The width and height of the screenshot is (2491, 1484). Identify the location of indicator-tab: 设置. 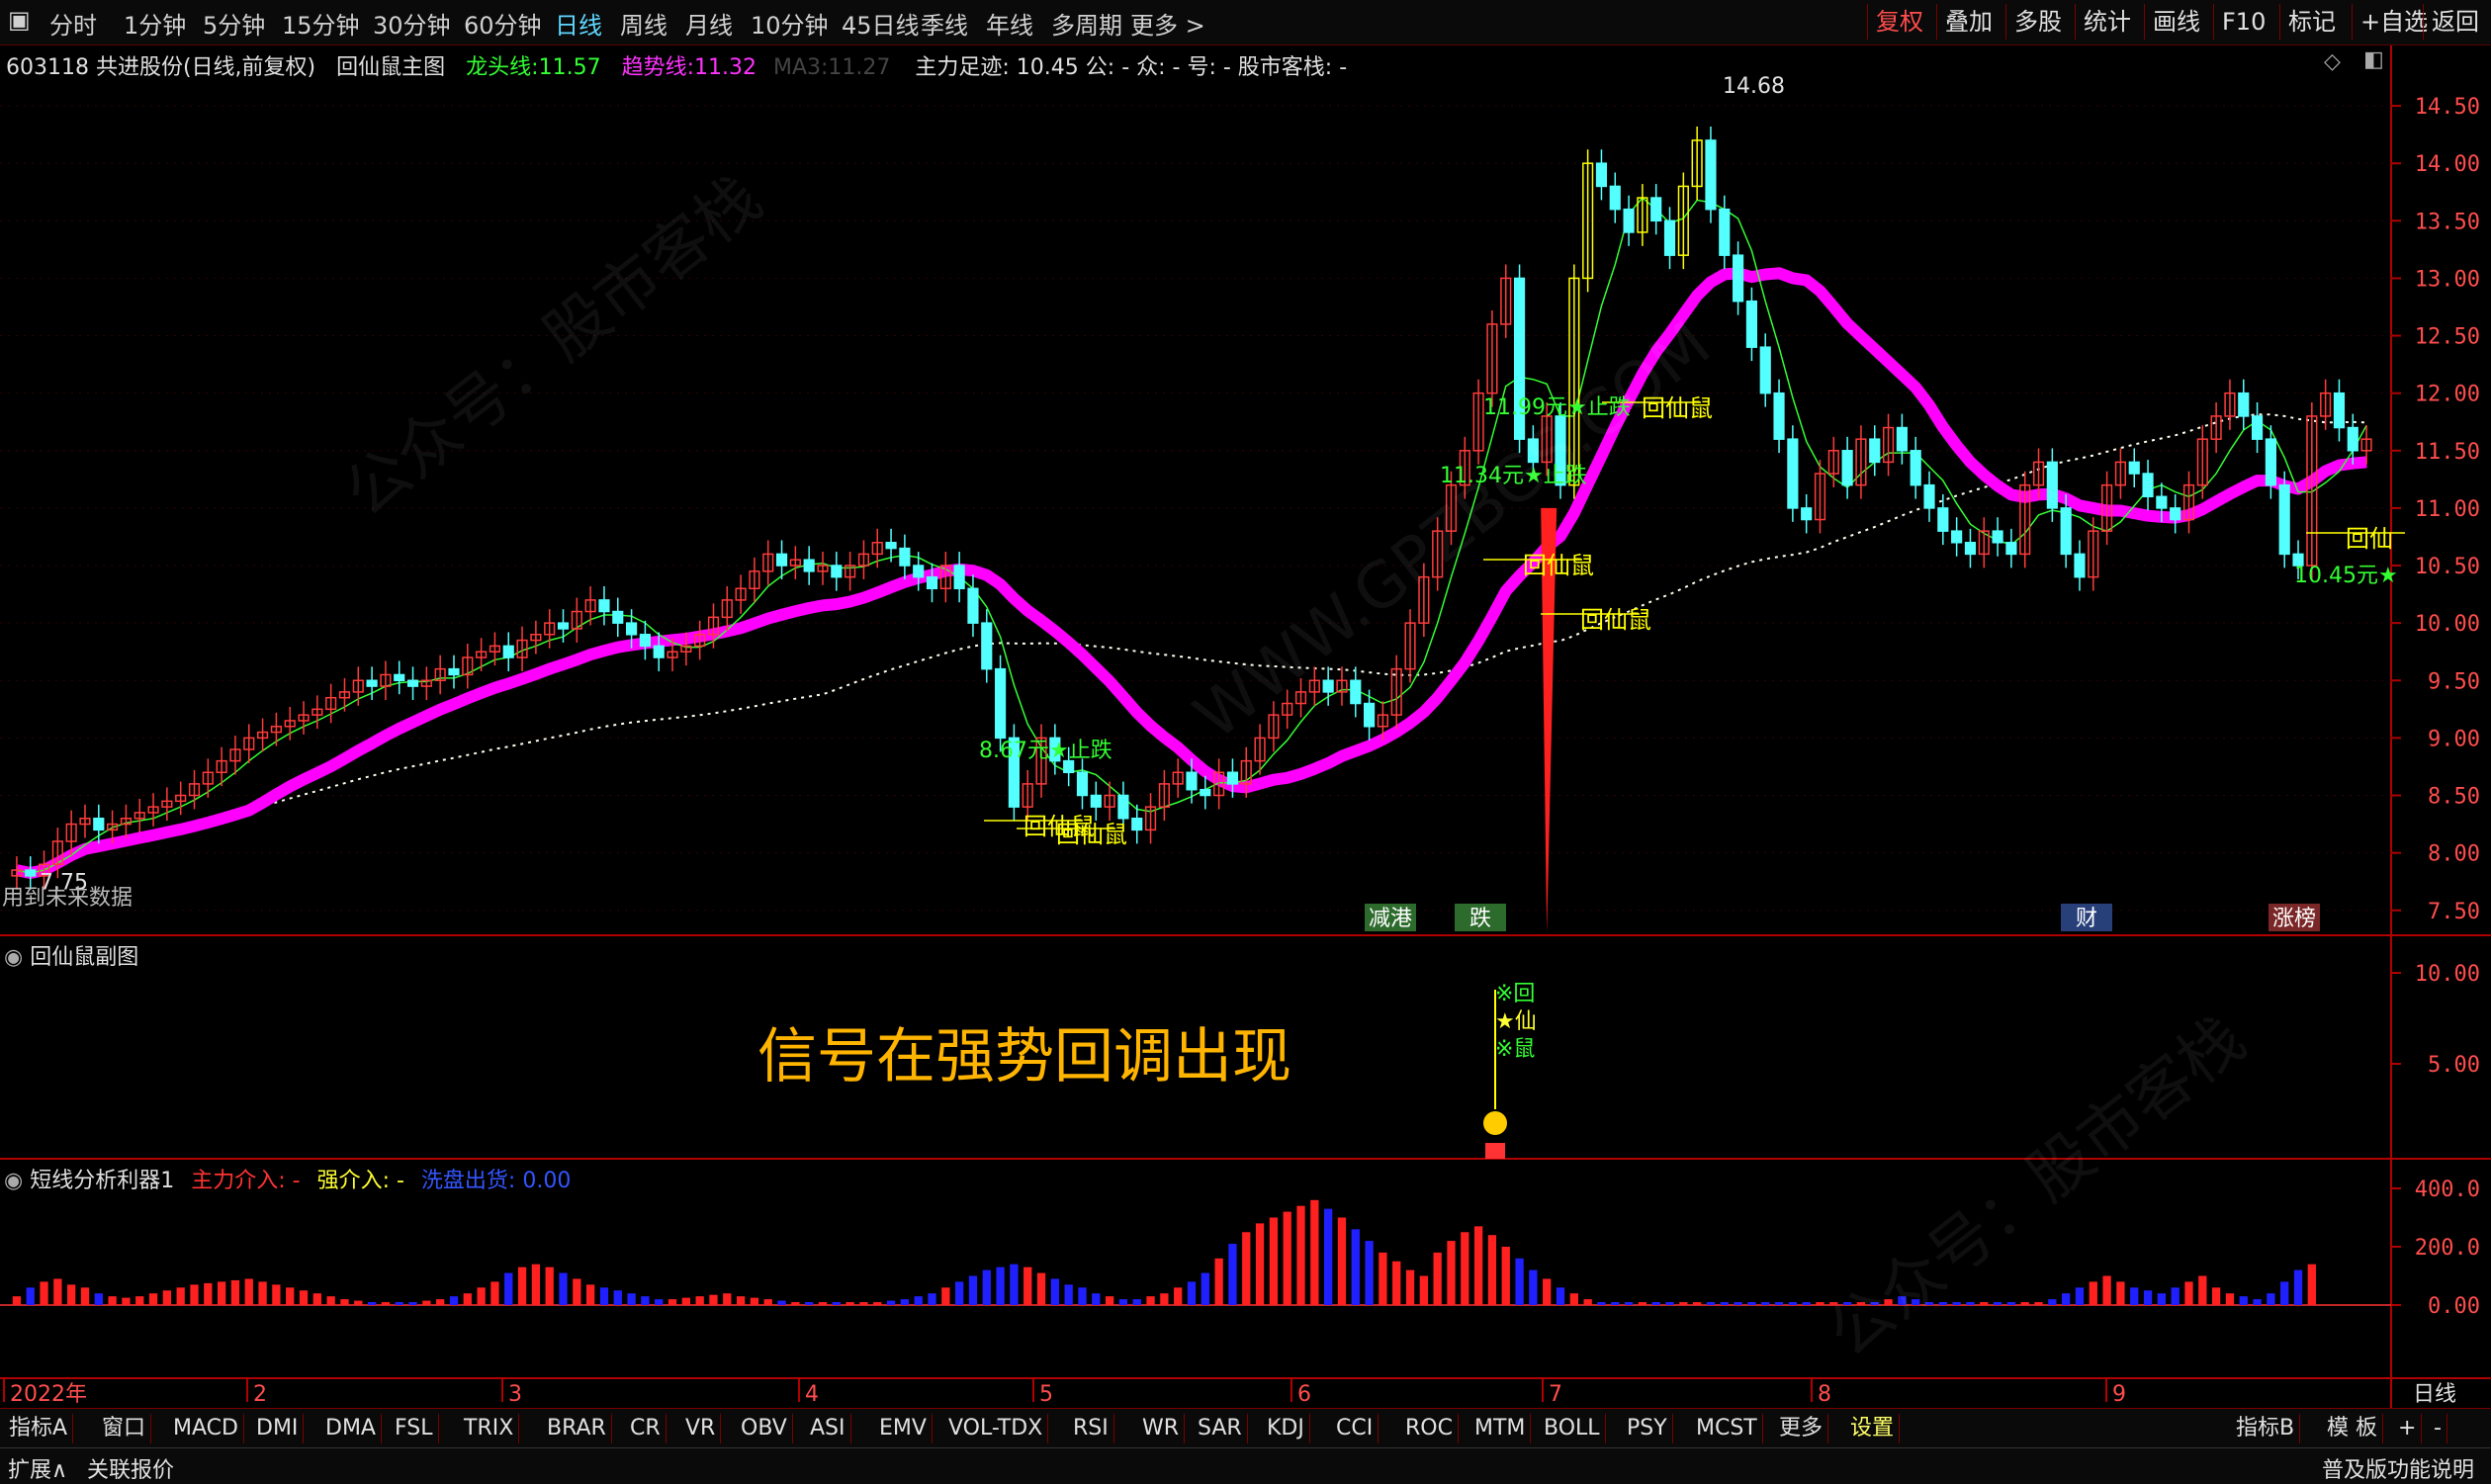
(1873, 1428).